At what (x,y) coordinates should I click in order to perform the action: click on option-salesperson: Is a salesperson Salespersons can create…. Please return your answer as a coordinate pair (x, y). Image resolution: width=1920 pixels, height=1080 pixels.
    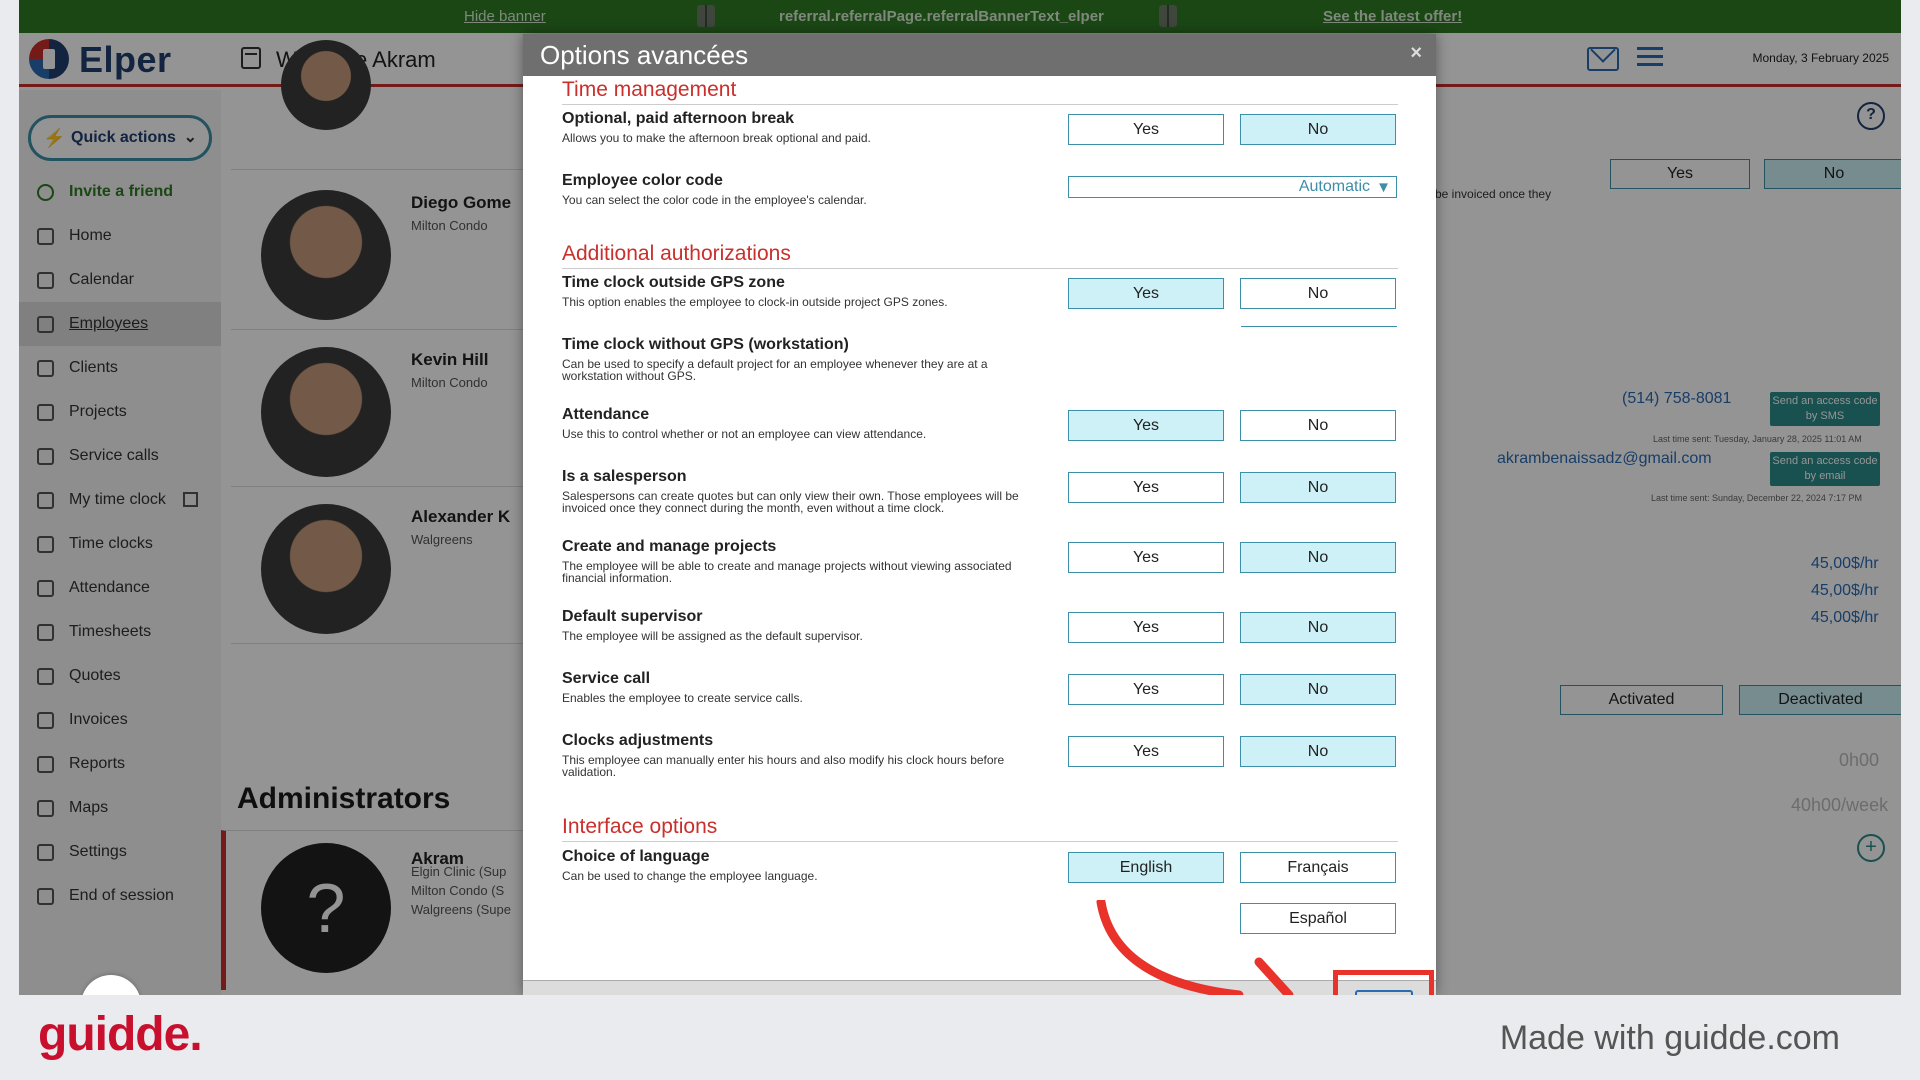
    Looking at the image, I should click on (797, 491).